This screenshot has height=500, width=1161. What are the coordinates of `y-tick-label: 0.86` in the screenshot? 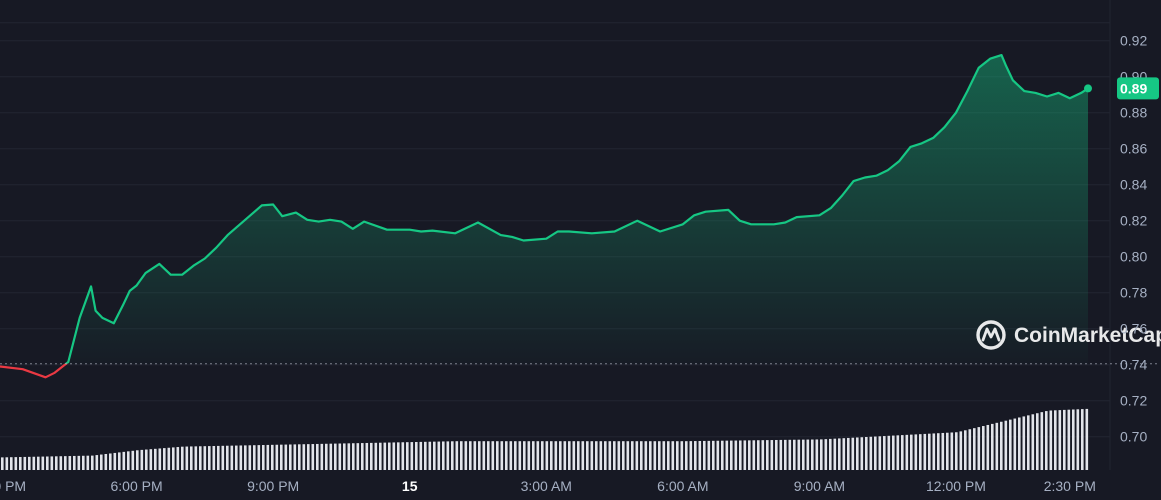 It's located at (1133, 149).